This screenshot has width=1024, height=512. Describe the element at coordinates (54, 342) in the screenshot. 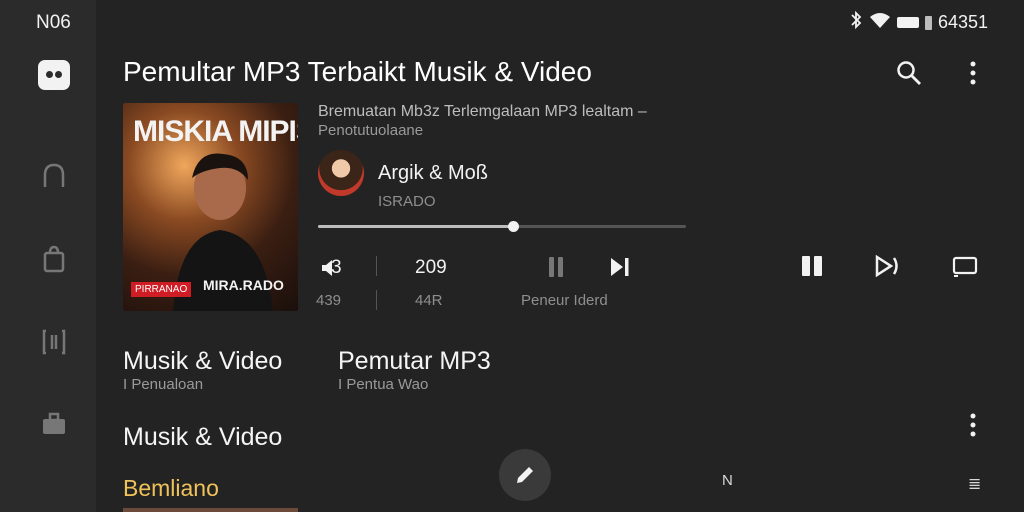

I see `library-icon` at that location.